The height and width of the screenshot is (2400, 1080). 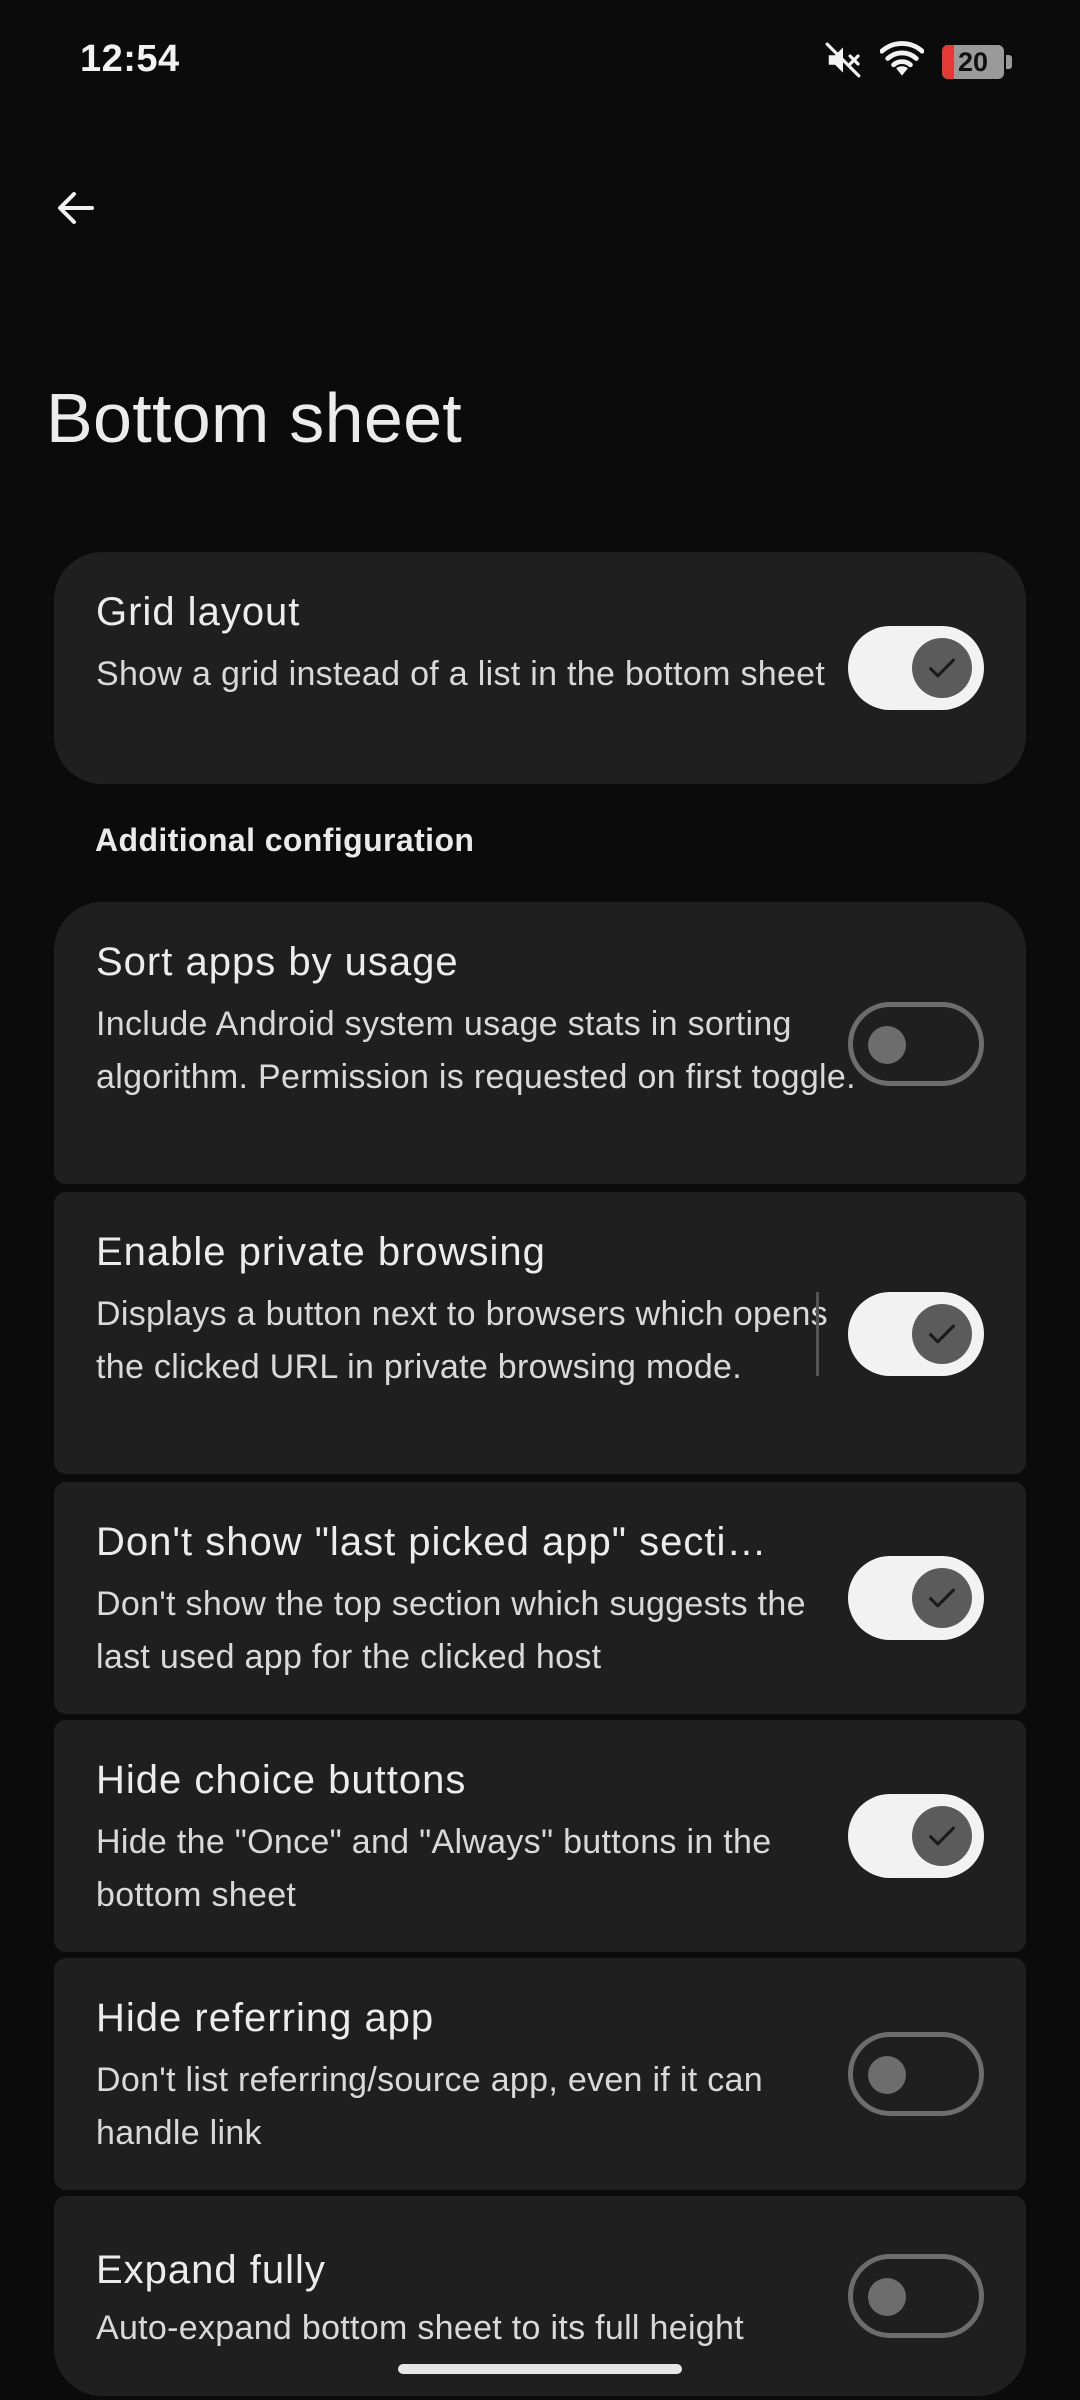 What do you see at coordinates (973, 61) in the screenshot?
I see `battery-level: 20` at bounding box center [973, 61].